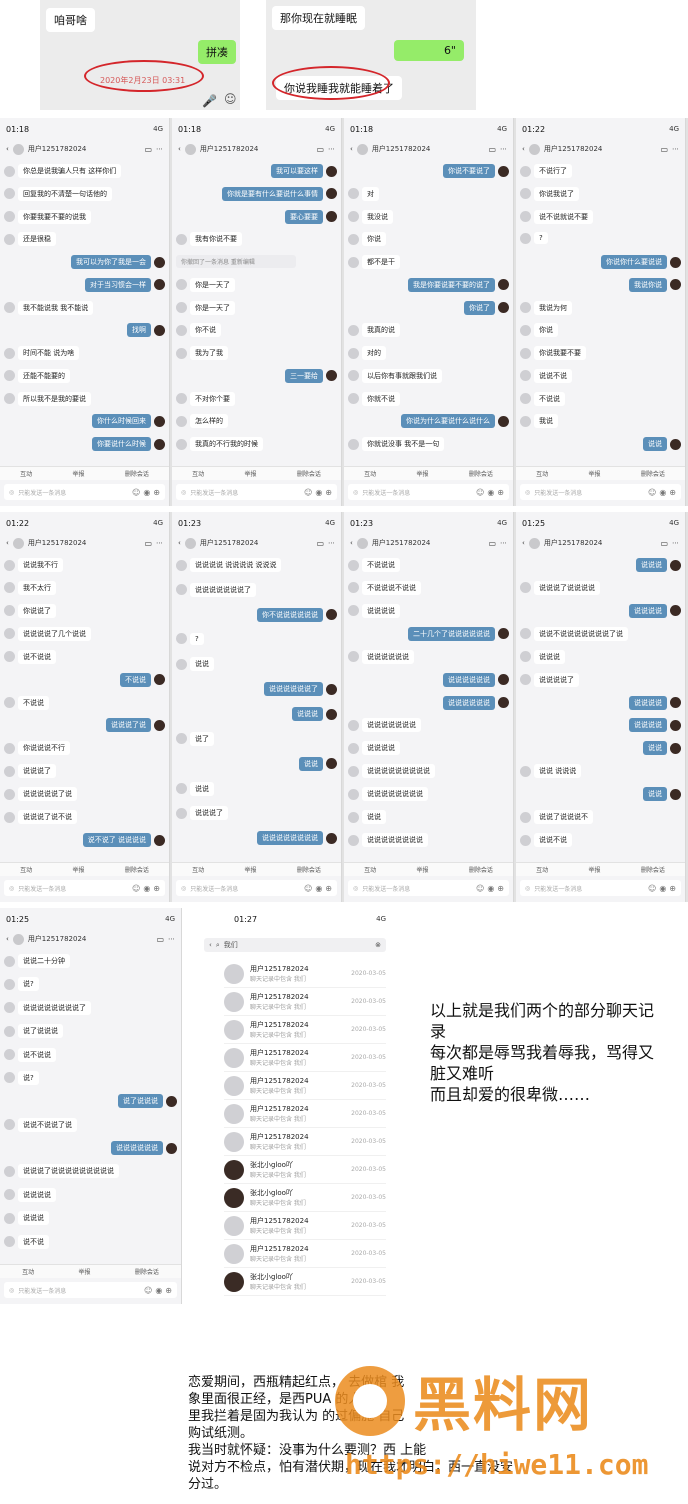  What do you see at coordinates (295, 945) in the screenshot?
I see `search-input: ‹ ⌕ 我们 ⊗` at bounding box center [295, 945].